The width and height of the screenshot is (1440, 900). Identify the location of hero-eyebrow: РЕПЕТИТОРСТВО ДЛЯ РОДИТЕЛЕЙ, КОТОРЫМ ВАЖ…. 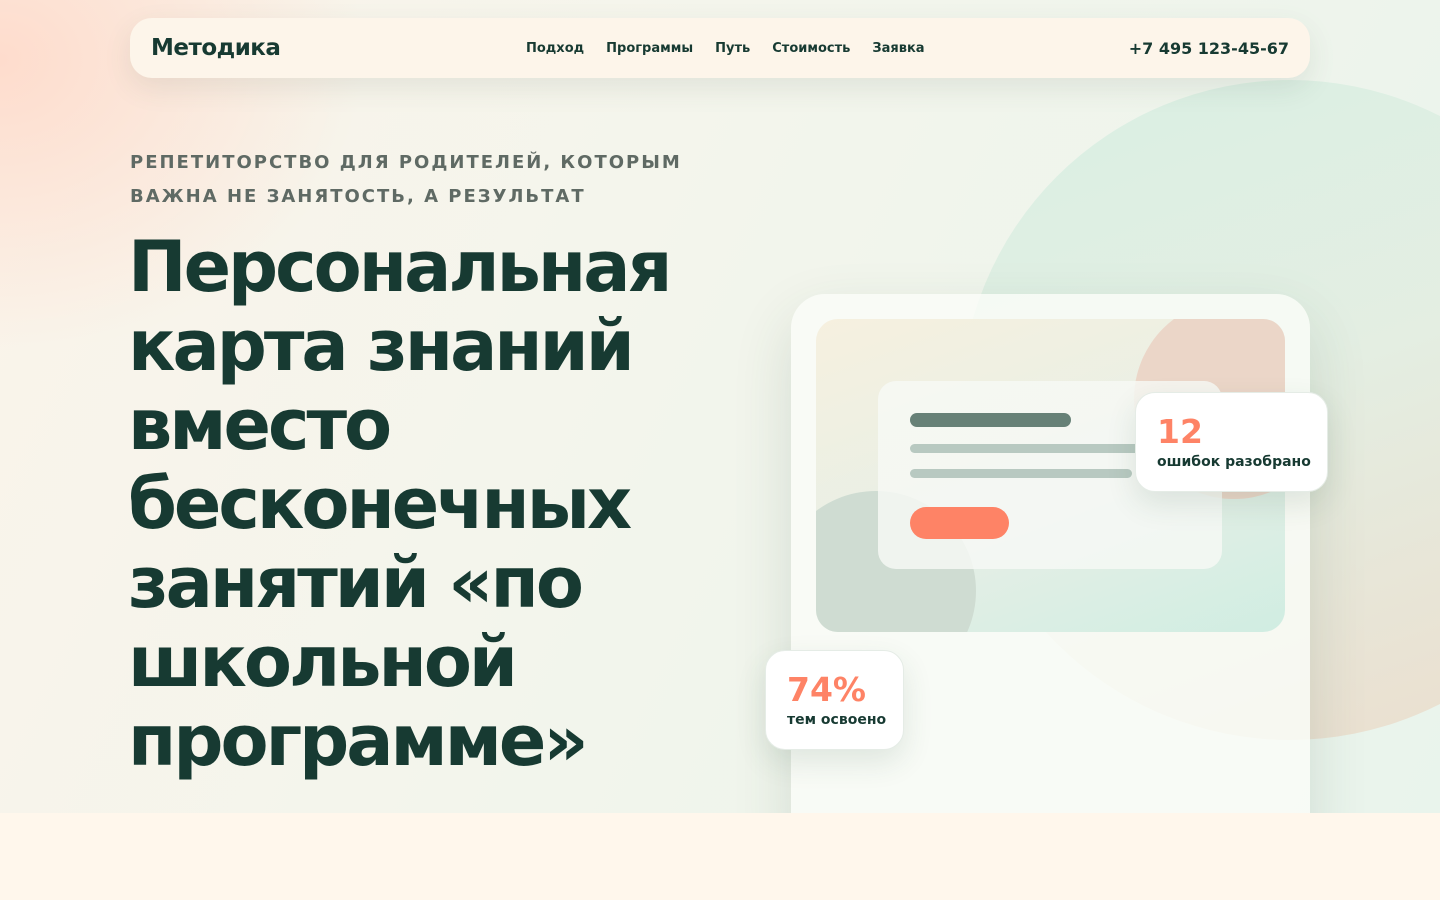
(406, 179).